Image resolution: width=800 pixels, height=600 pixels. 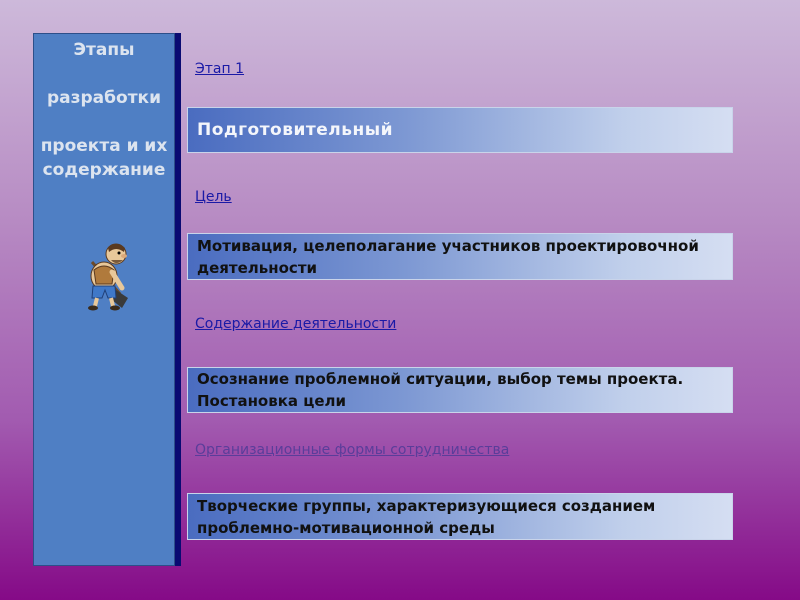 I want to click on stage-value: Подготовительный, so click(x=295, y=130).